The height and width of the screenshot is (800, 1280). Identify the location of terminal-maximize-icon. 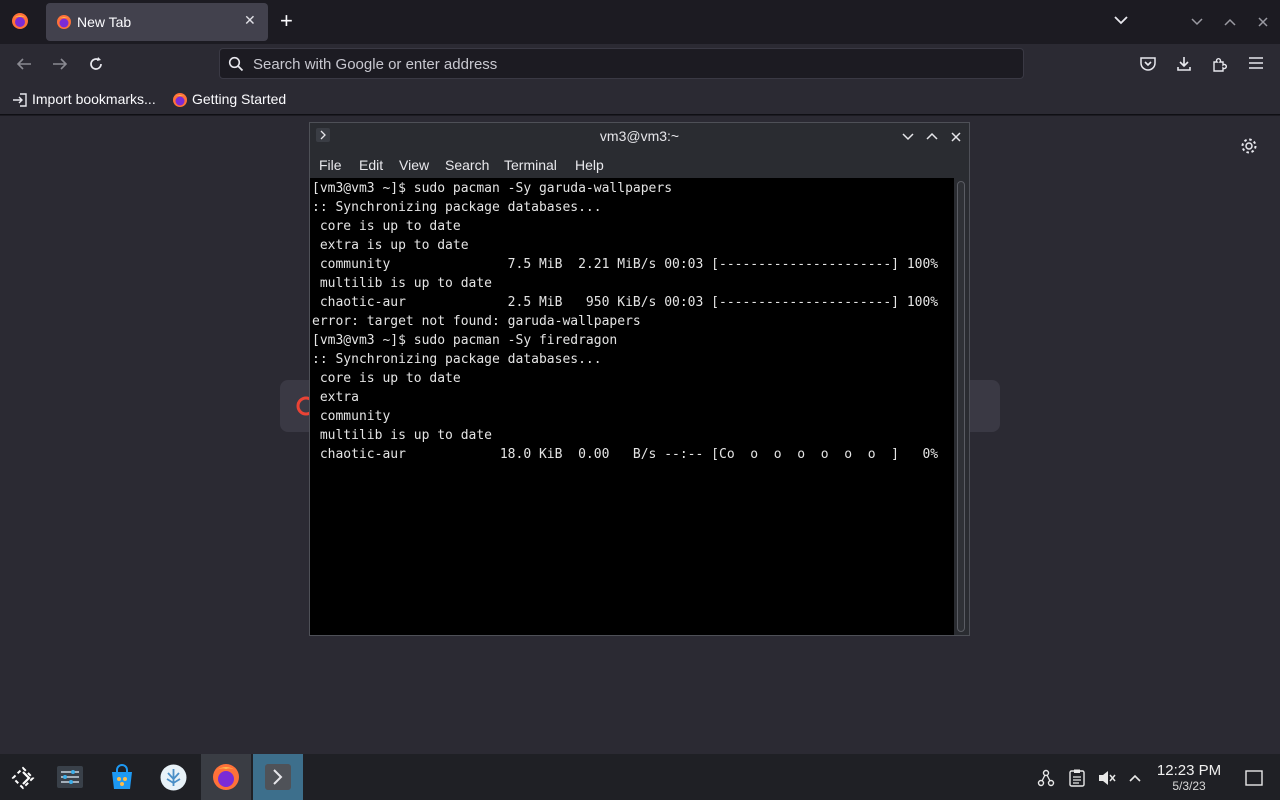
(932, 138).